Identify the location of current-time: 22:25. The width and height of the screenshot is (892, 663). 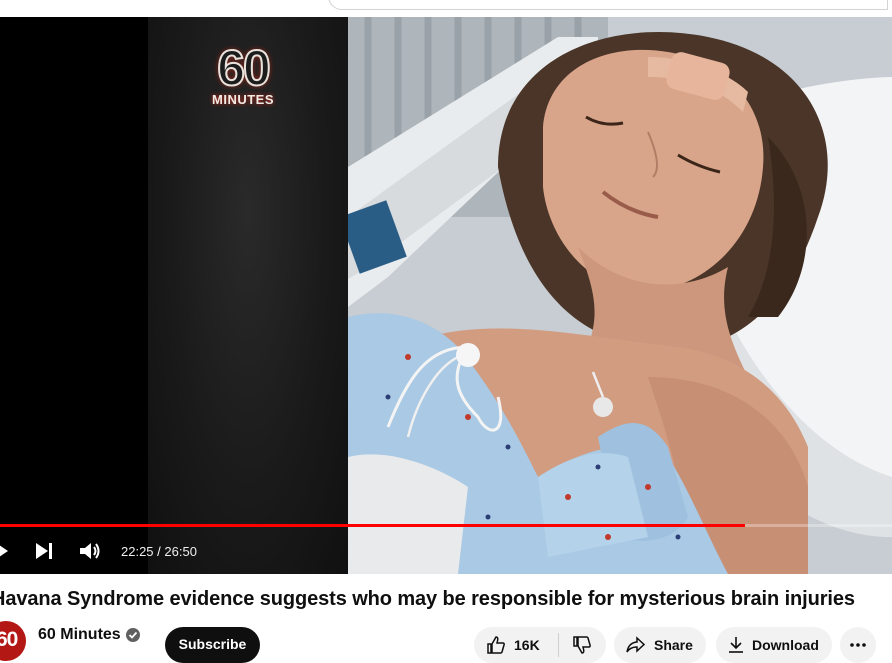
(137, 551).